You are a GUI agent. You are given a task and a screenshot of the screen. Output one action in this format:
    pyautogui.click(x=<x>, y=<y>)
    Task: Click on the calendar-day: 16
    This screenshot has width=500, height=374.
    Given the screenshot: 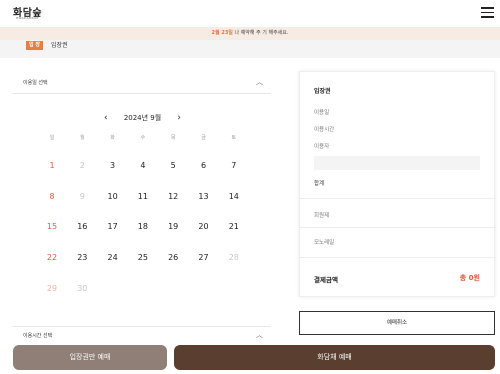 What is the action you would take?
    pyautogui.click(x=82, y=226)
    